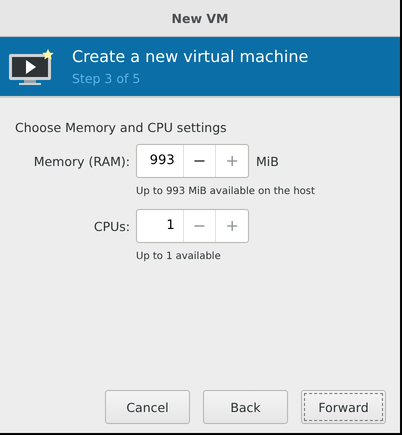 The height and width of the screenshot is (435, 402). I want to click on monitor-play-icon, so click(31, 67).